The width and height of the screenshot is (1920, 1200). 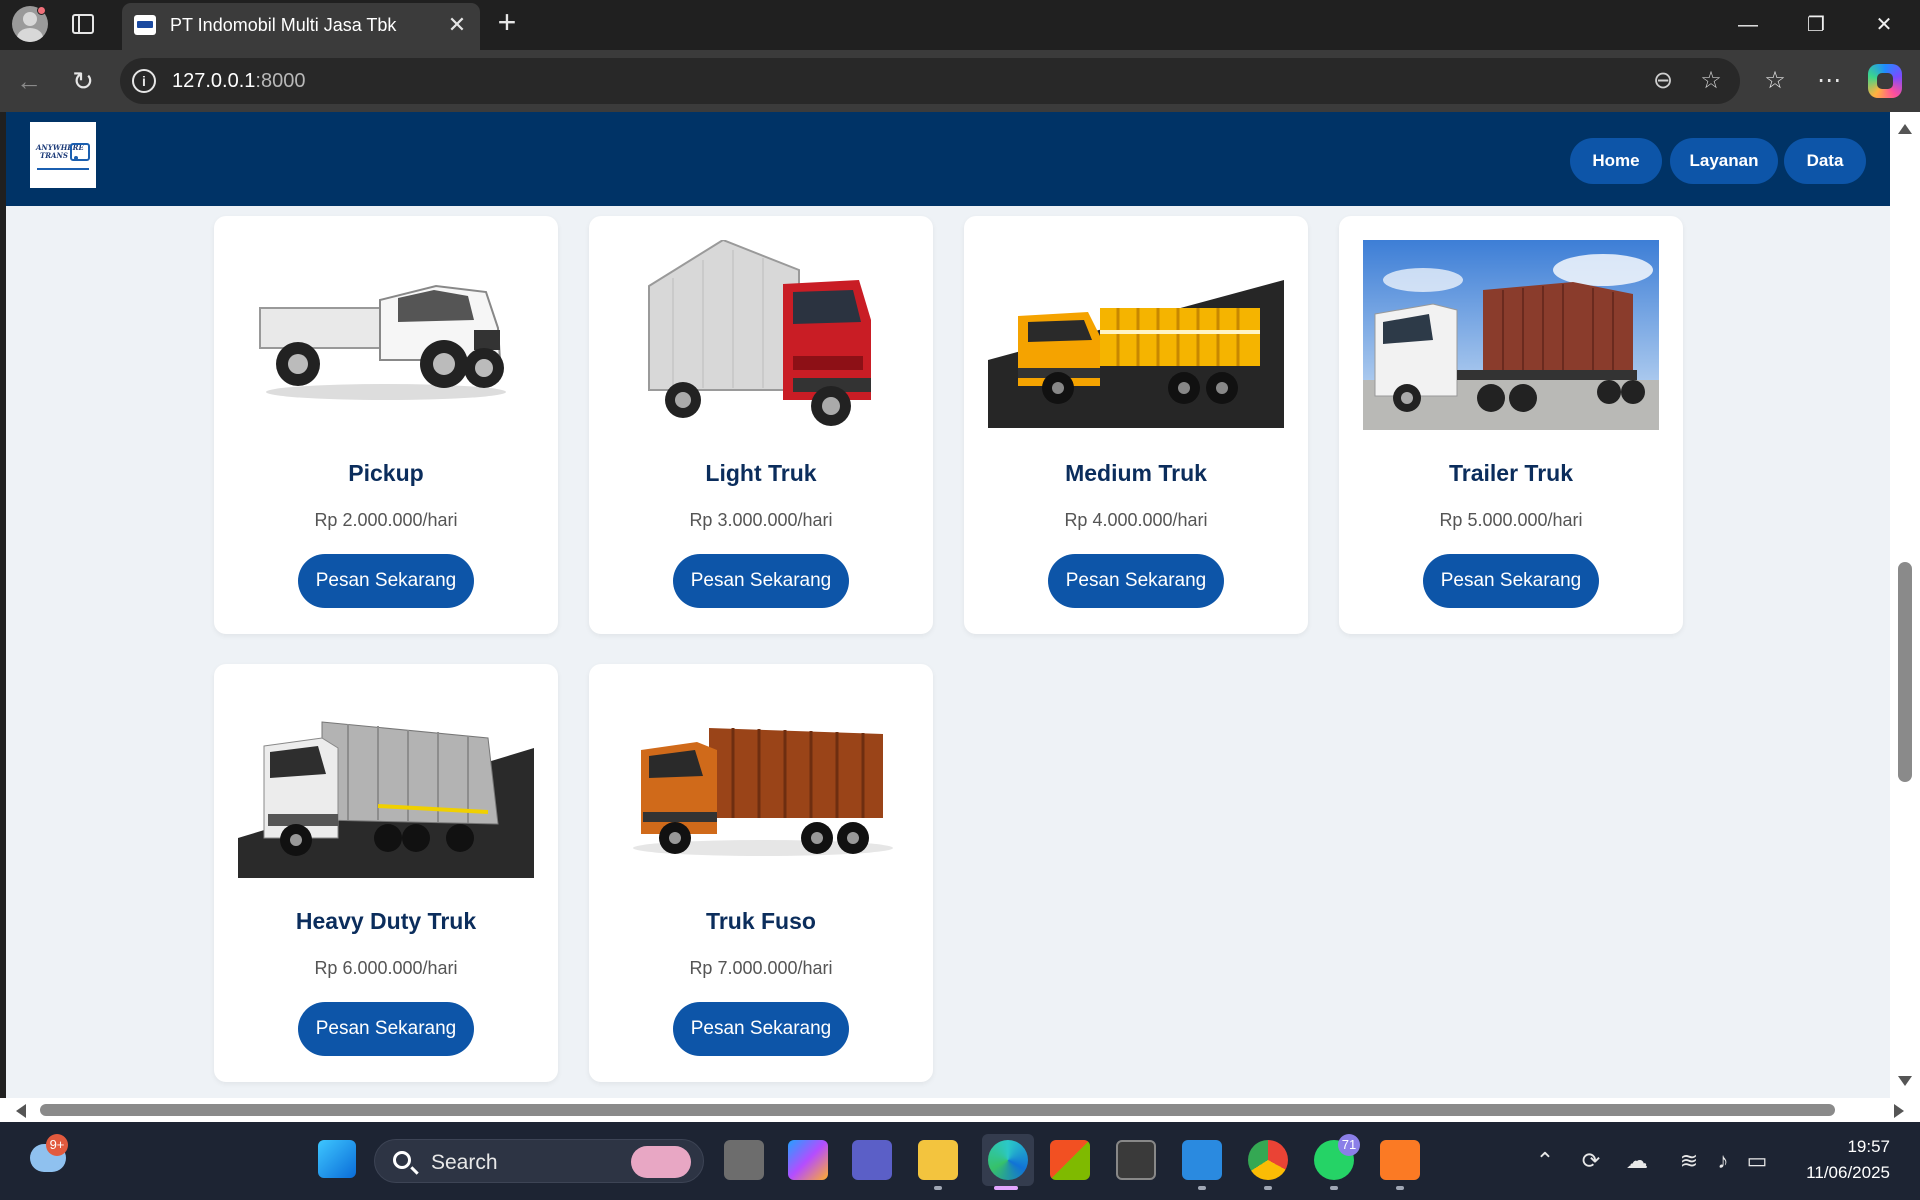 I want to click on horizontal-scroll-thumb, so click(x=937, y=1110).